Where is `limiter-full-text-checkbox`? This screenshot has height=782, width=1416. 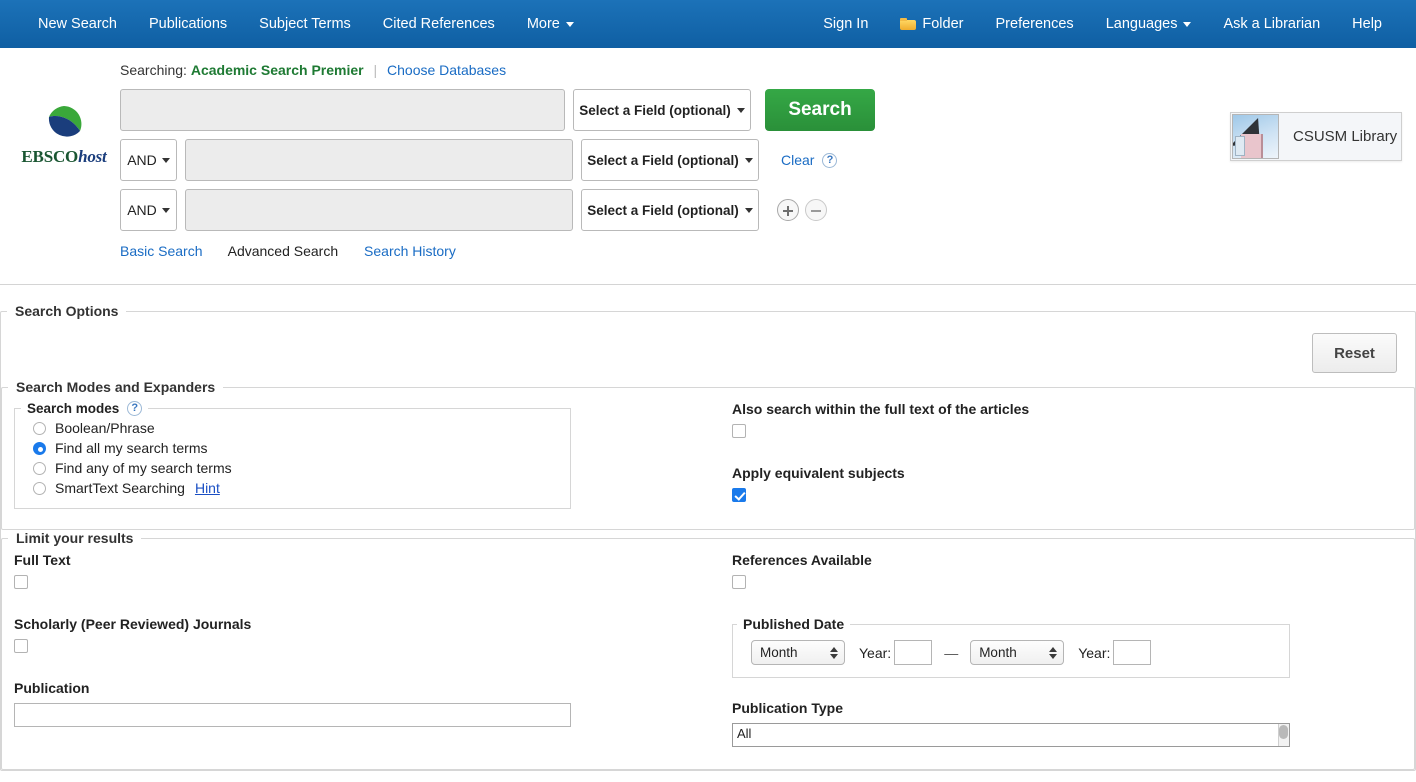
limiter-full-text-checkbox is located at coordinates (21, 582).